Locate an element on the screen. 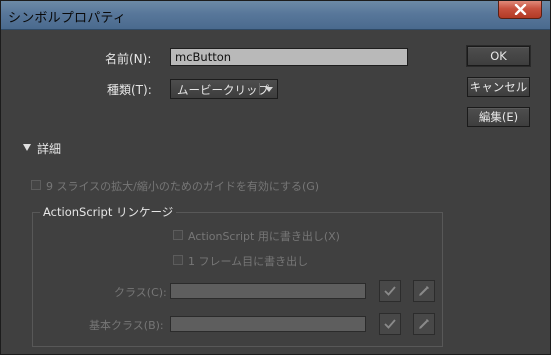 The image size is (551, 355). validate-class-button is located at coordinates (390, 291).